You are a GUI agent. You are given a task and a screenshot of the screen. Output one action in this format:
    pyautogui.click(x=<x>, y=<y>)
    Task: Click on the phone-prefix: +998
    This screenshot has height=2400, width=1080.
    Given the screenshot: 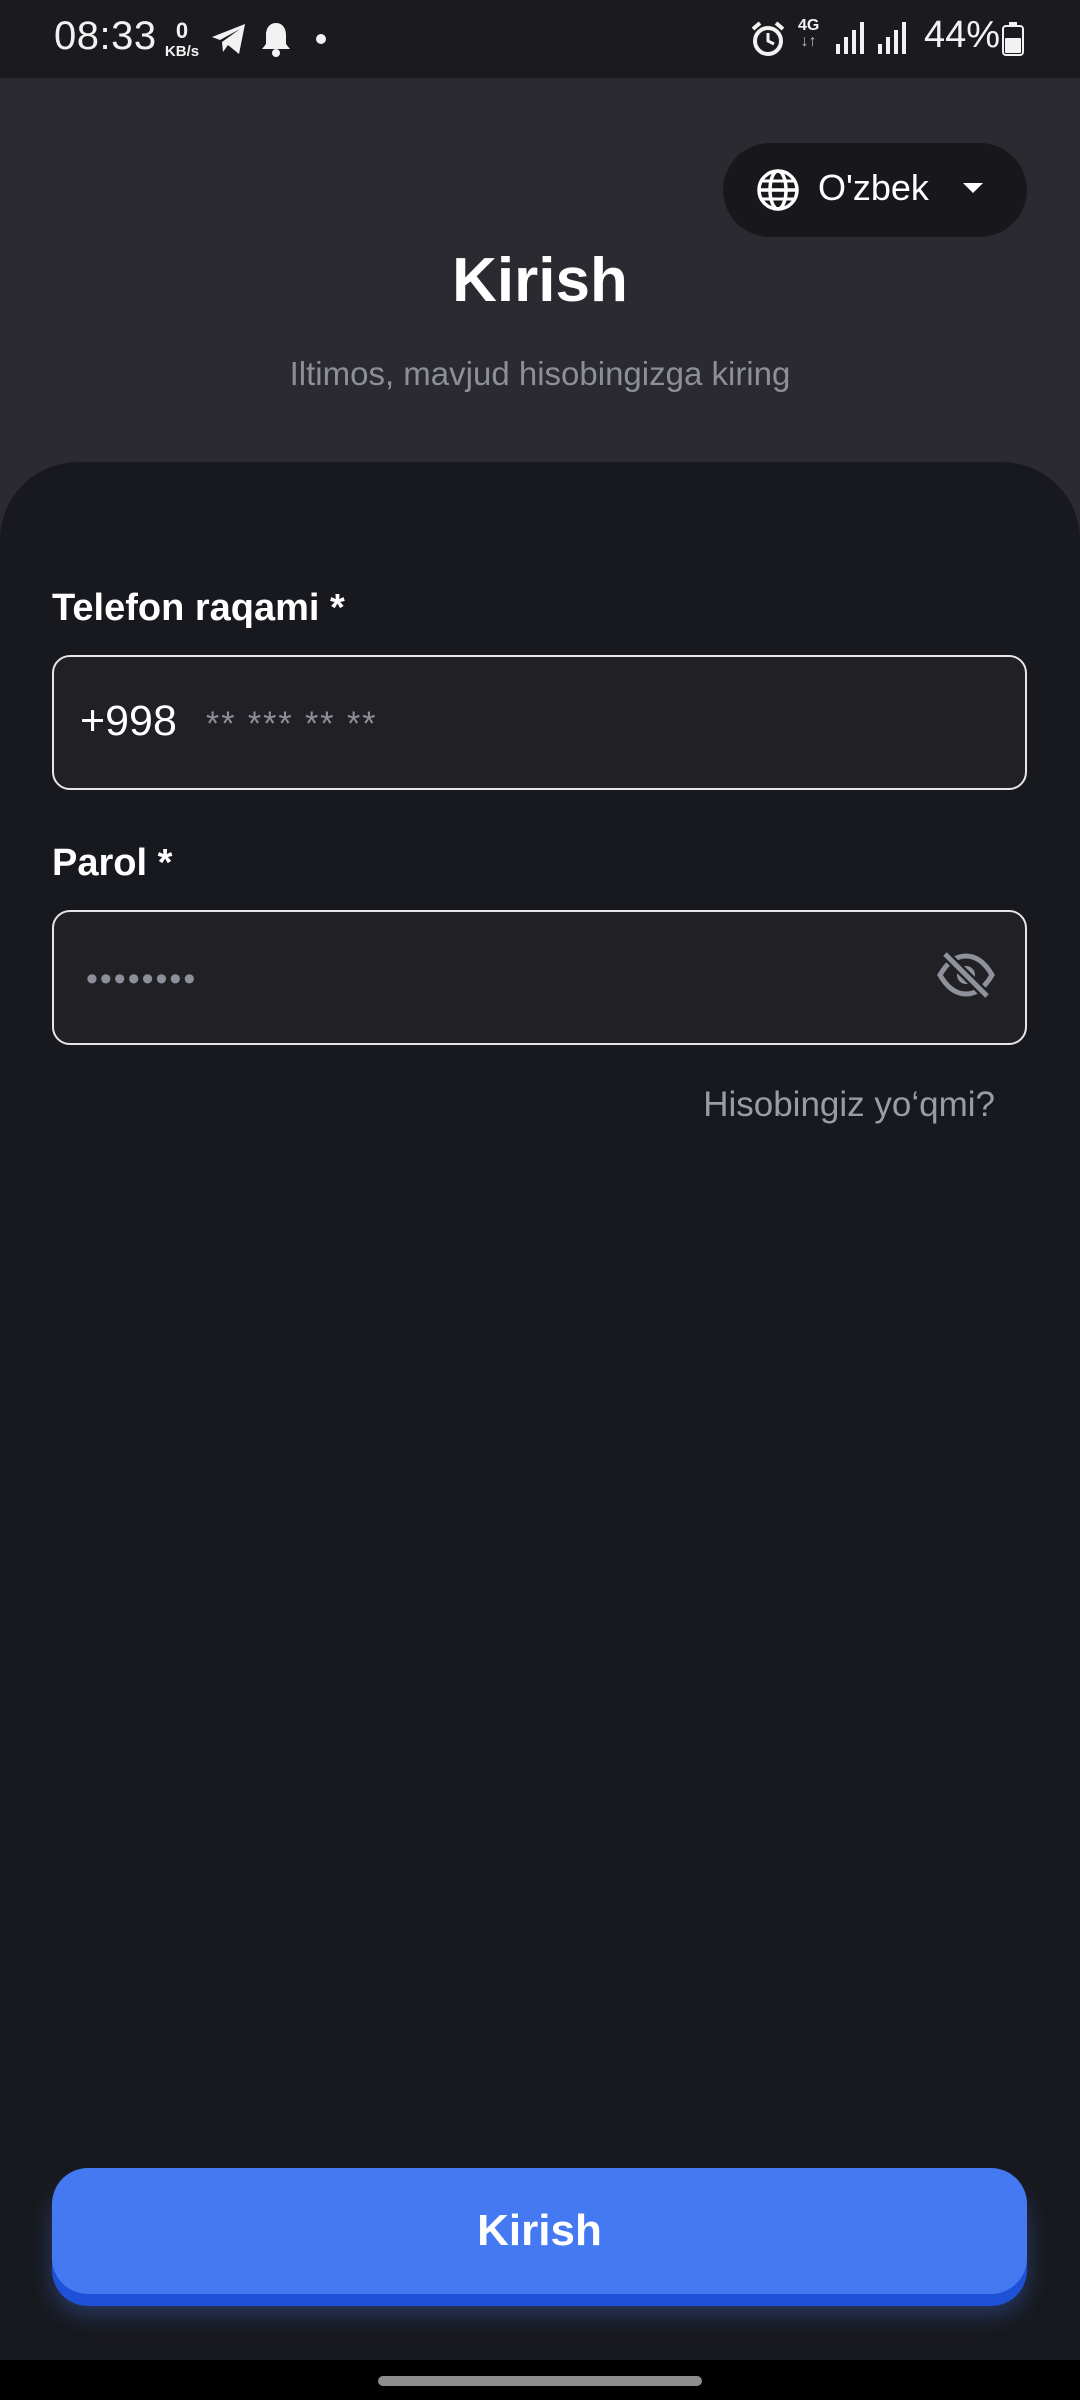 What is the action you would take?
    pyautogui.click(x=128, y=721)
    